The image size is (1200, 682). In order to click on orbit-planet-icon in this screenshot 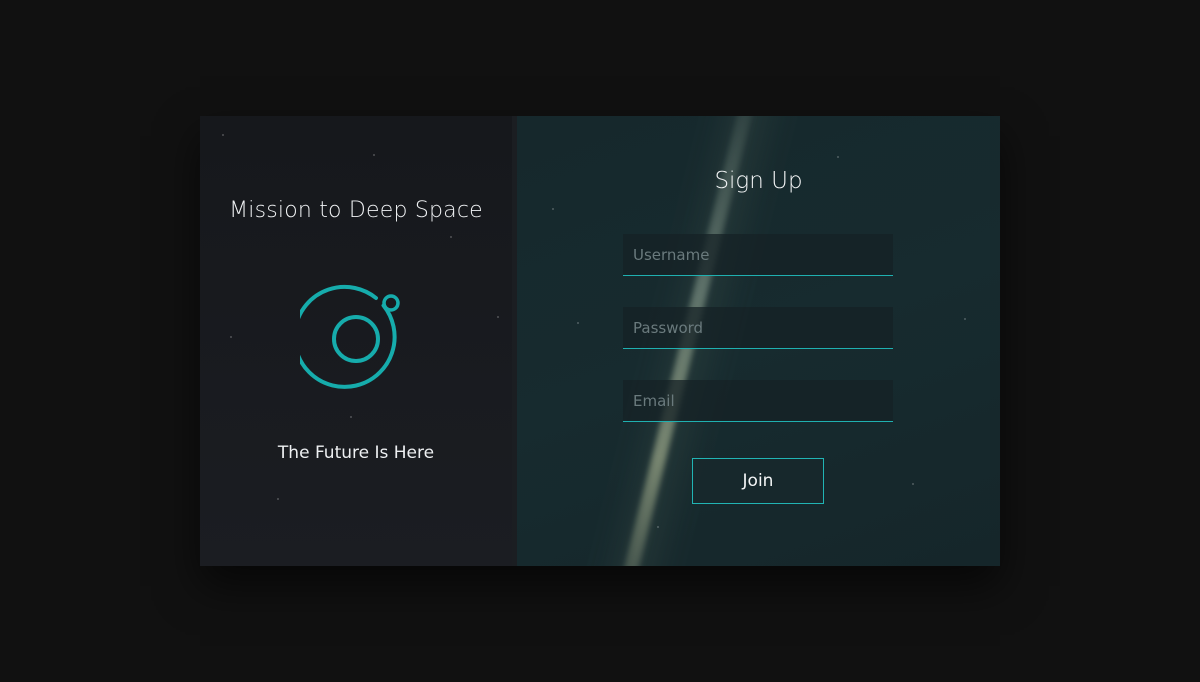, I will do `click(350, 336)`.